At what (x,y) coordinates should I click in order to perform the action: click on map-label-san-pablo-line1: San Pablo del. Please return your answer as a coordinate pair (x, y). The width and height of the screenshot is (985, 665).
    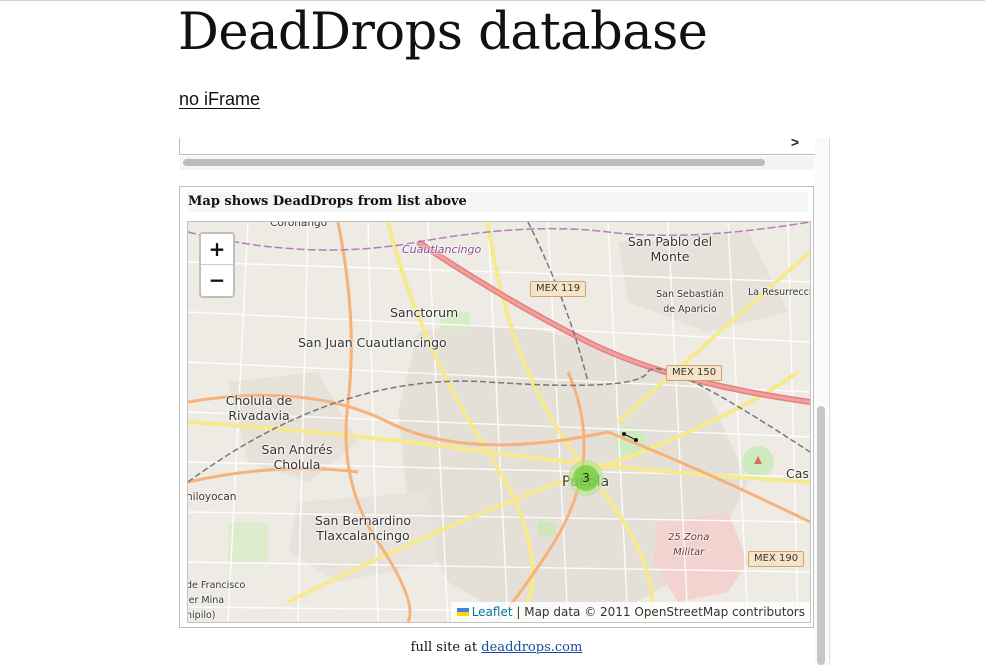
    Looking at the image, I should click on (670, 241).